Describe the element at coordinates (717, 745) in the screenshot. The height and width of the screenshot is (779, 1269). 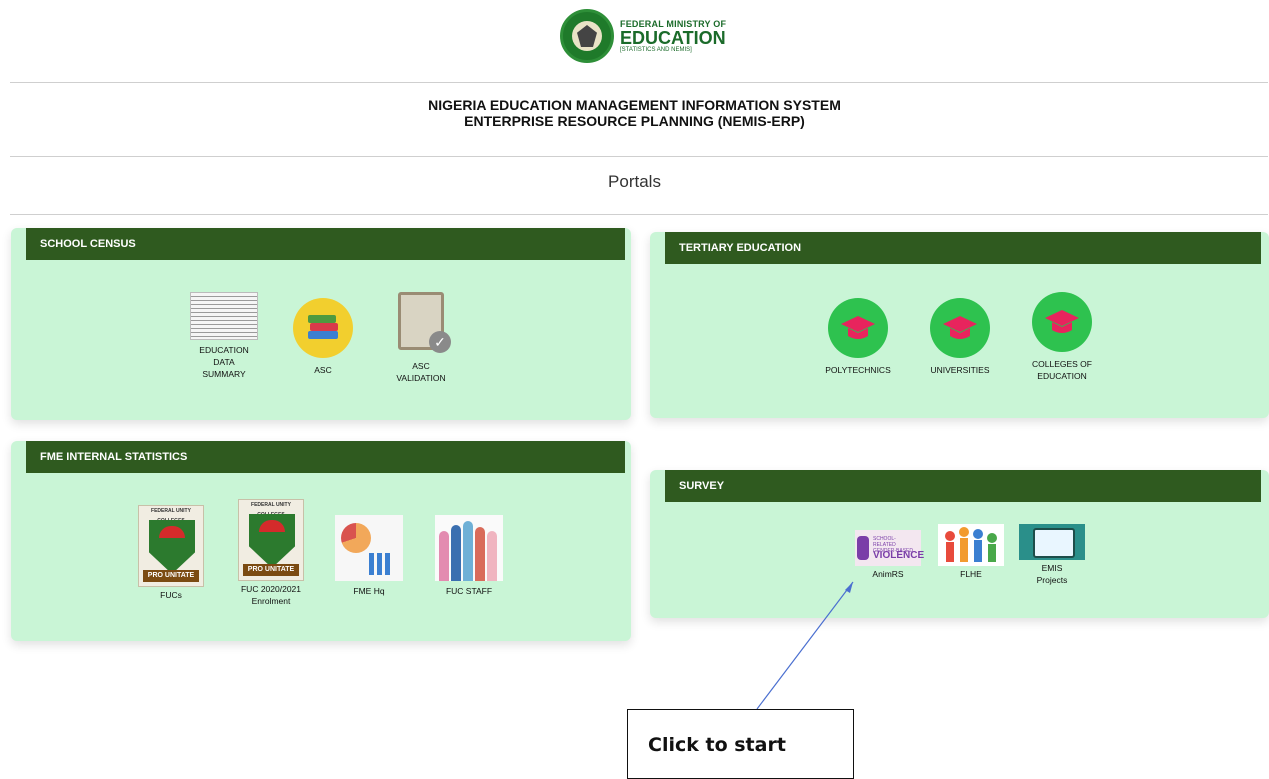
I see `annotation-text: Click to start` at that location.